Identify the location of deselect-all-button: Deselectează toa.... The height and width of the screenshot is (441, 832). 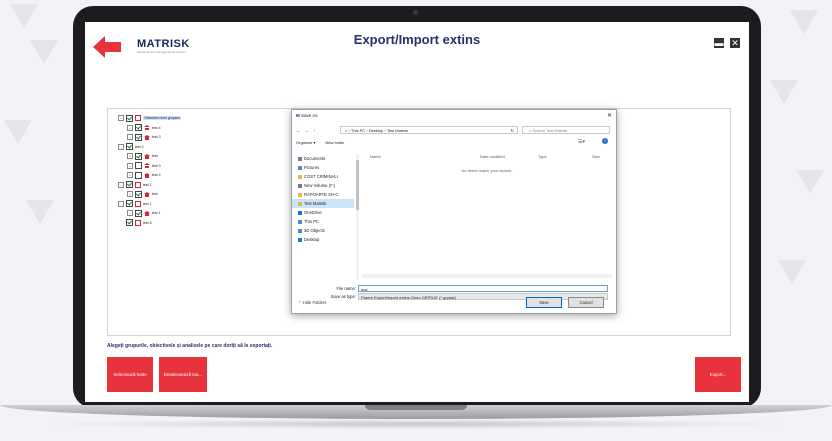
(183, 374).